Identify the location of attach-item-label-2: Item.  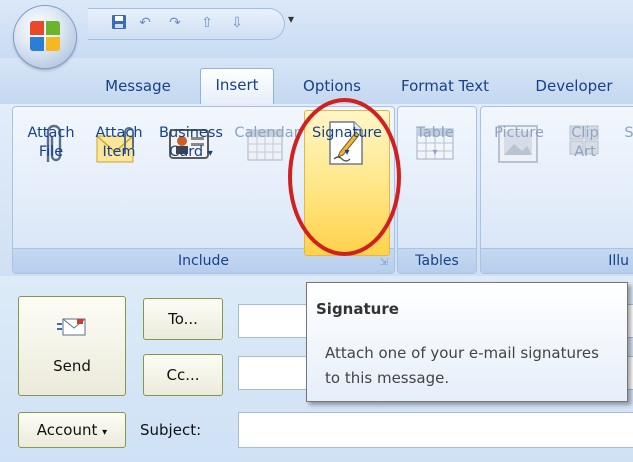
(119, 152).